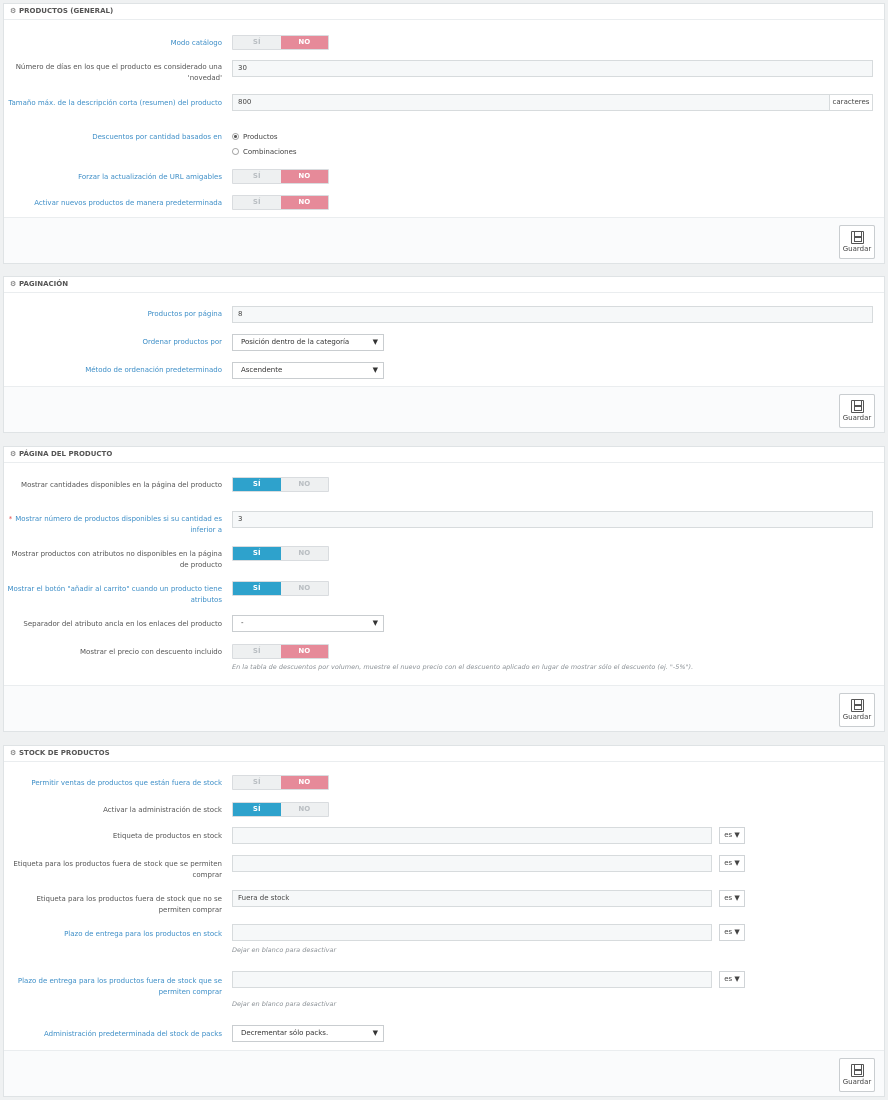 The image size is (888, 1100). I want to click on select-value: Ascendente, so click(262, 370).